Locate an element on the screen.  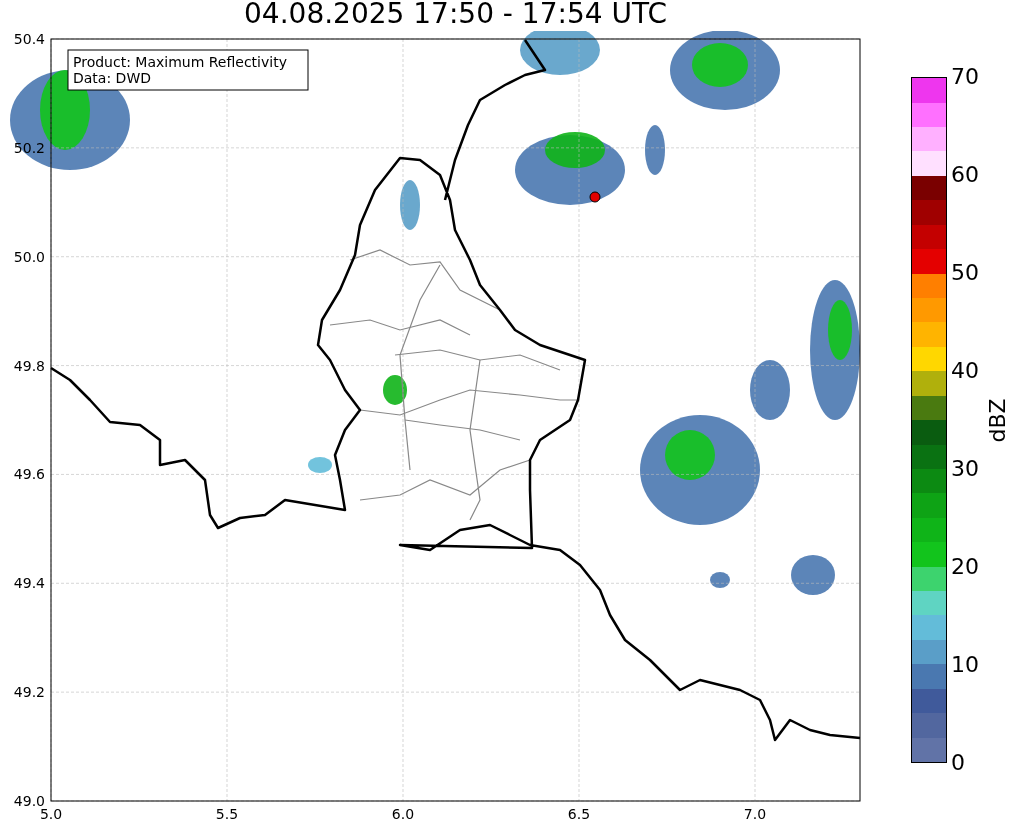
colorbar-tick-label: 60 is located at coordinates (965, 175).